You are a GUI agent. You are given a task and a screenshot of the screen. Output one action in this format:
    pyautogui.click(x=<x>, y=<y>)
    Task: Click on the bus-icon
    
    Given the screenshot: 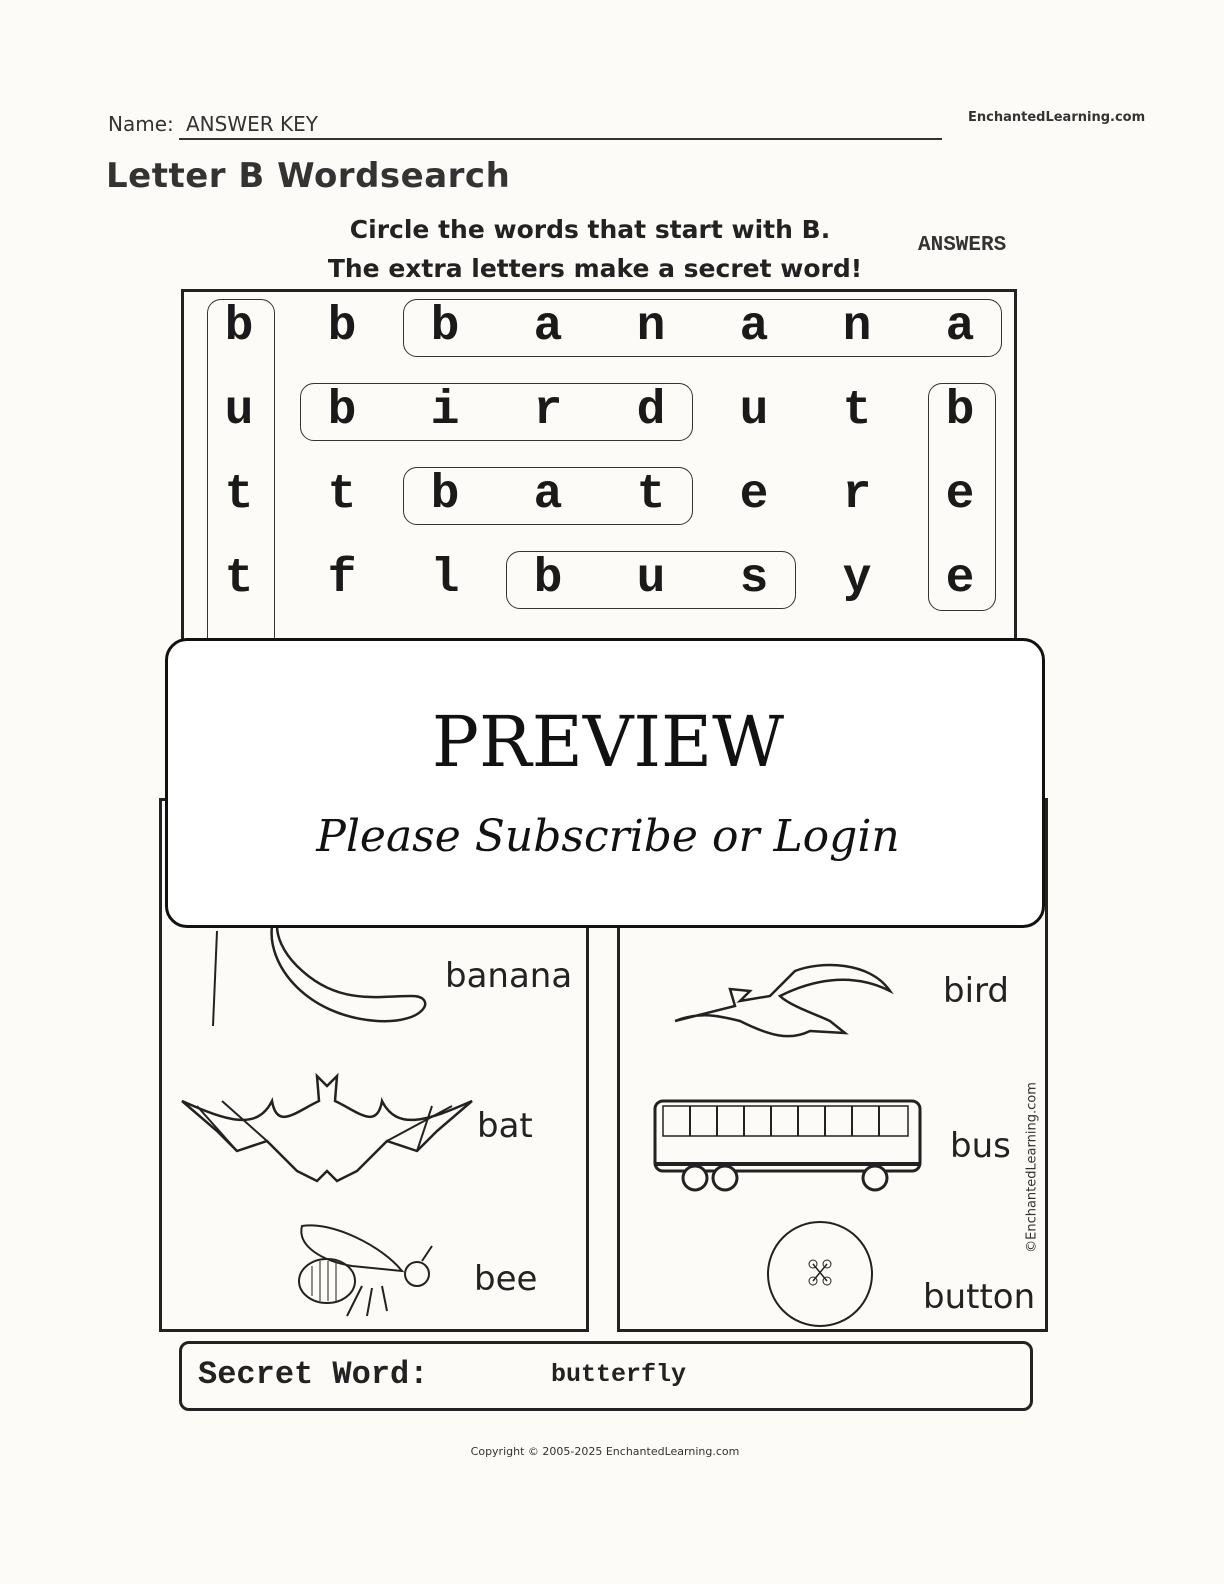 What is the action you would take?
    pyautogui.click(x=787, y=1145)
    